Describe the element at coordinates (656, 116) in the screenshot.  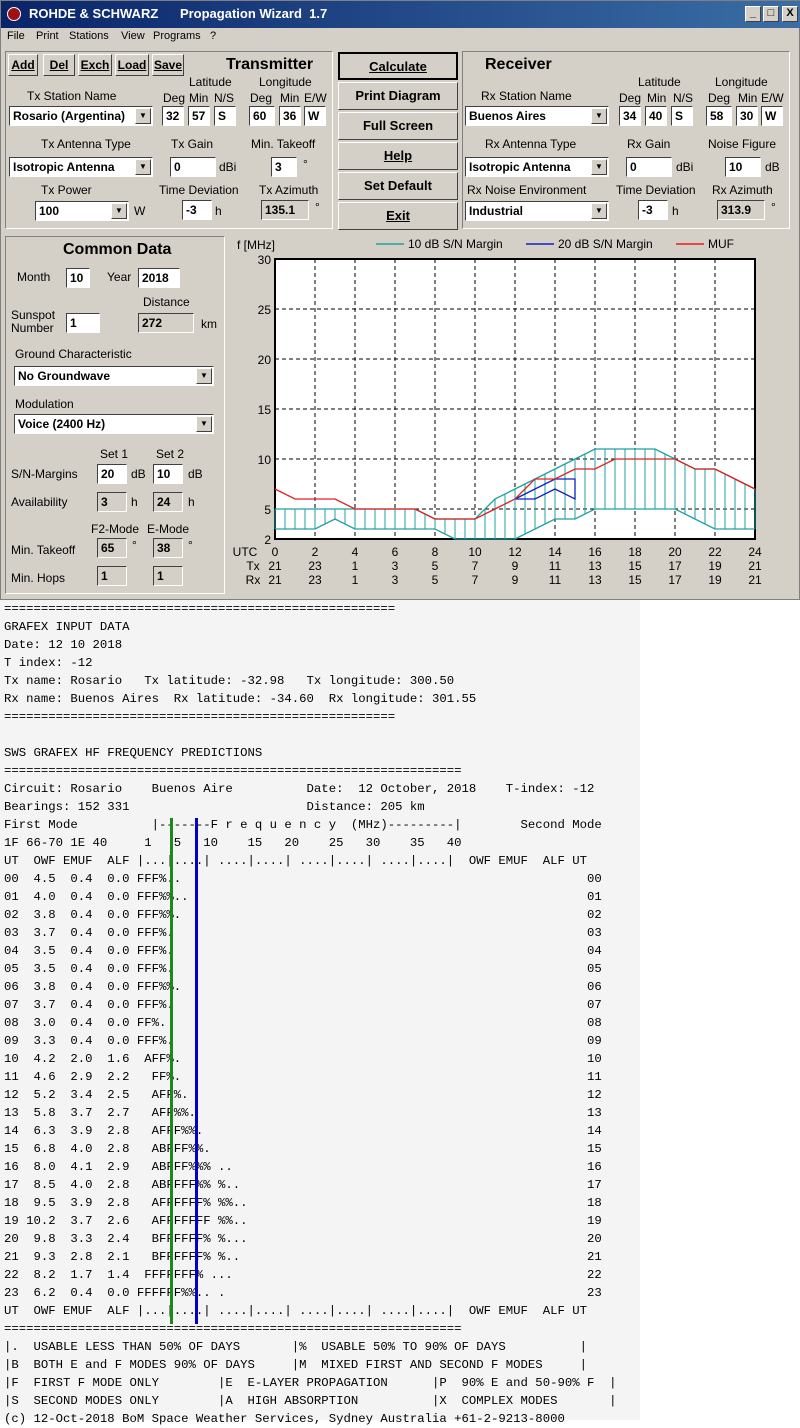
I see `rx-lat-min-input: 40` at that location.